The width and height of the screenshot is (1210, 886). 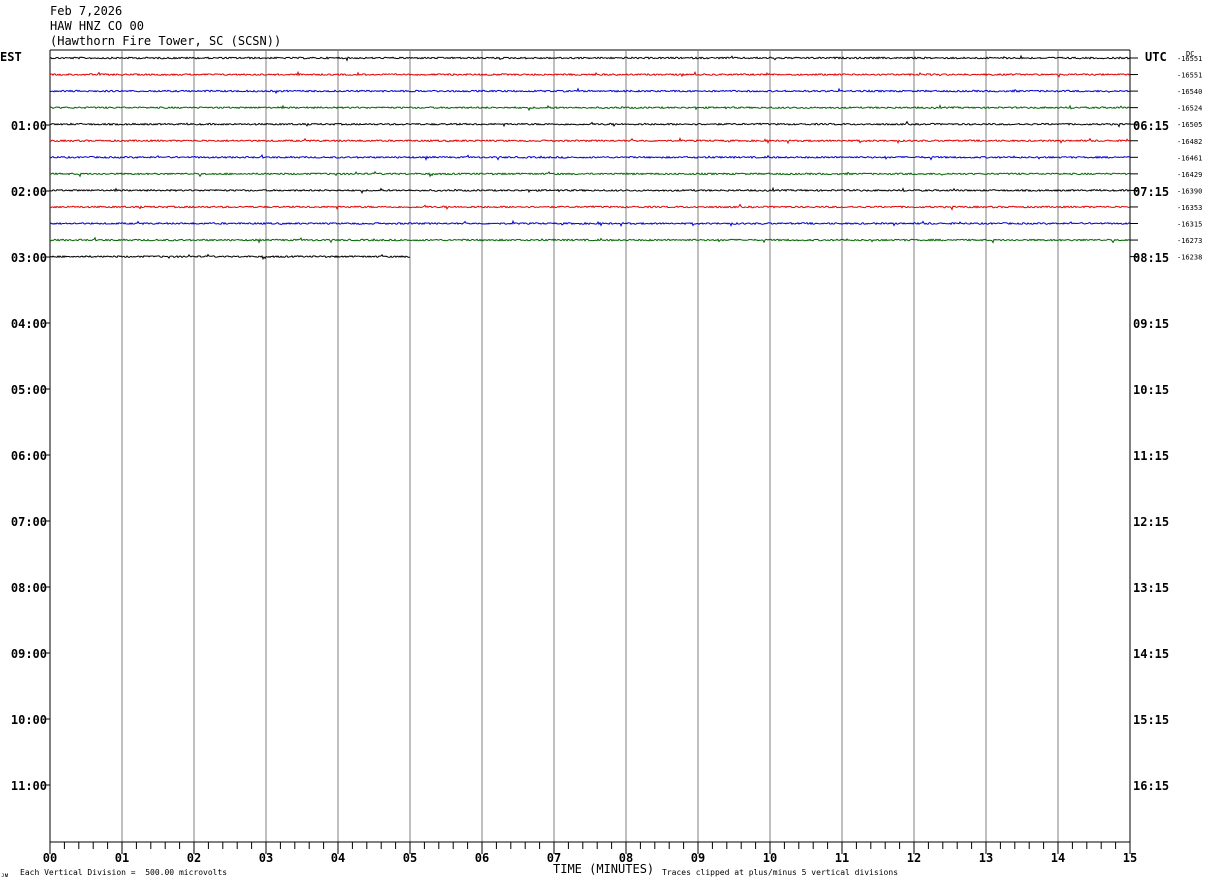 What do you see at coordinates (604, 869) in the screenshot?
I see `x-axis-title: TIME (MINUTES)` at bounding box center [604, 869].